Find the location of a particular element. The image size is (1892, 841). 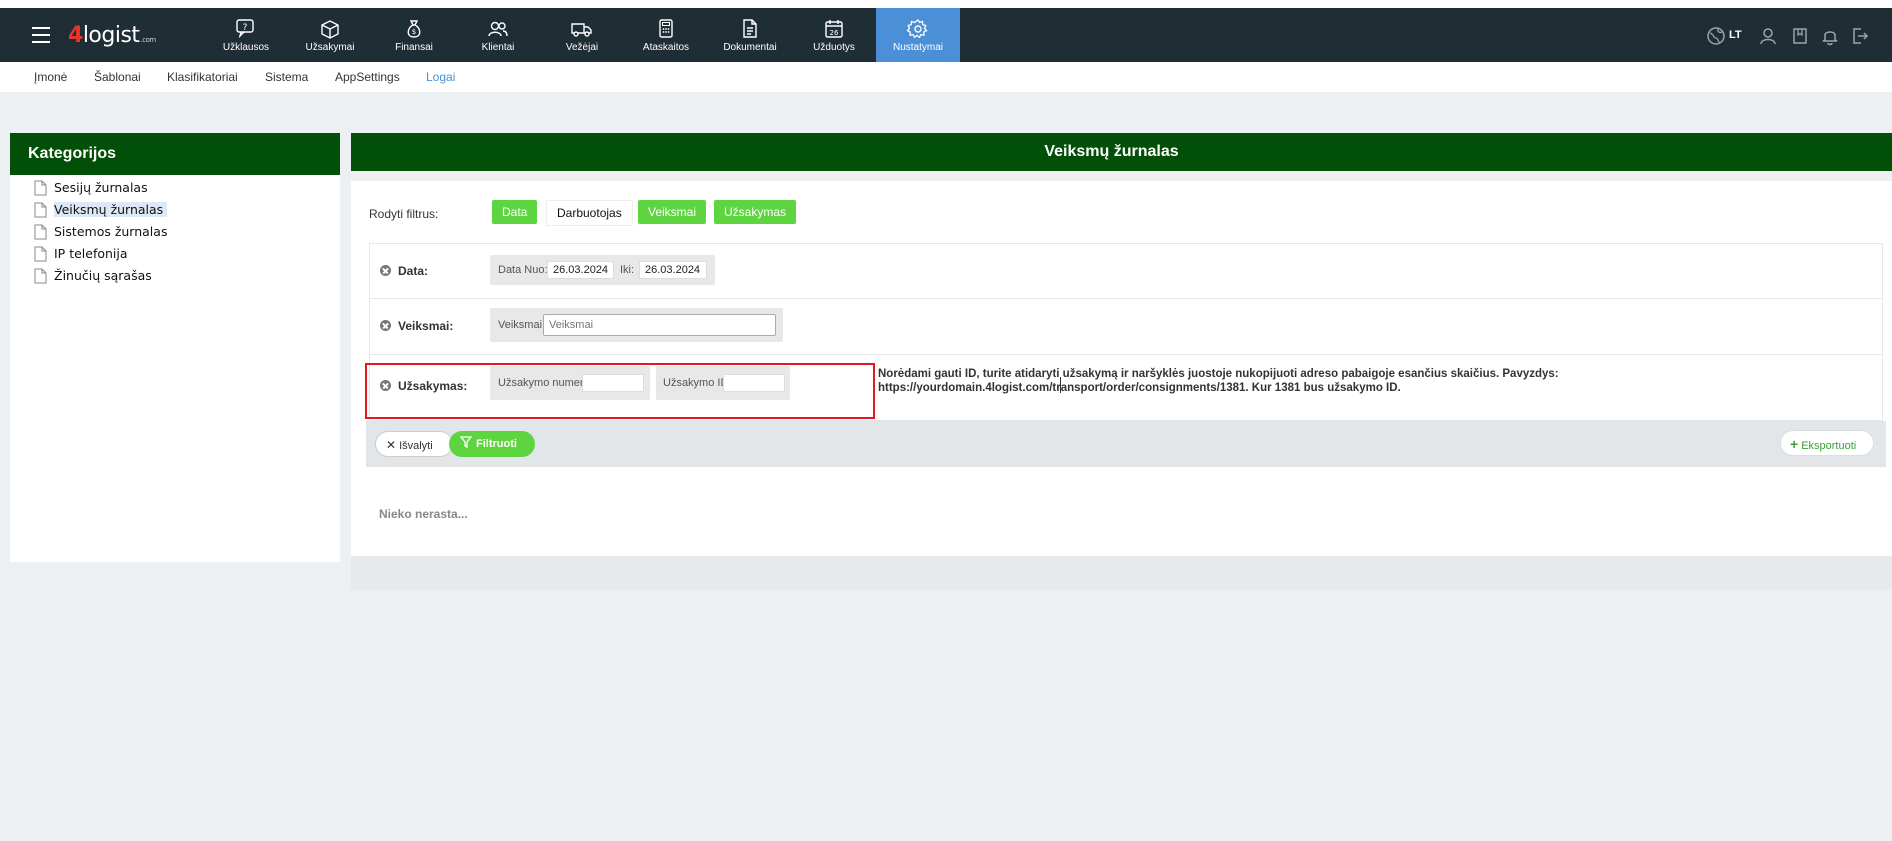

date-range-group: Data Nuo: Iki: is located at coordinates (602, 270).